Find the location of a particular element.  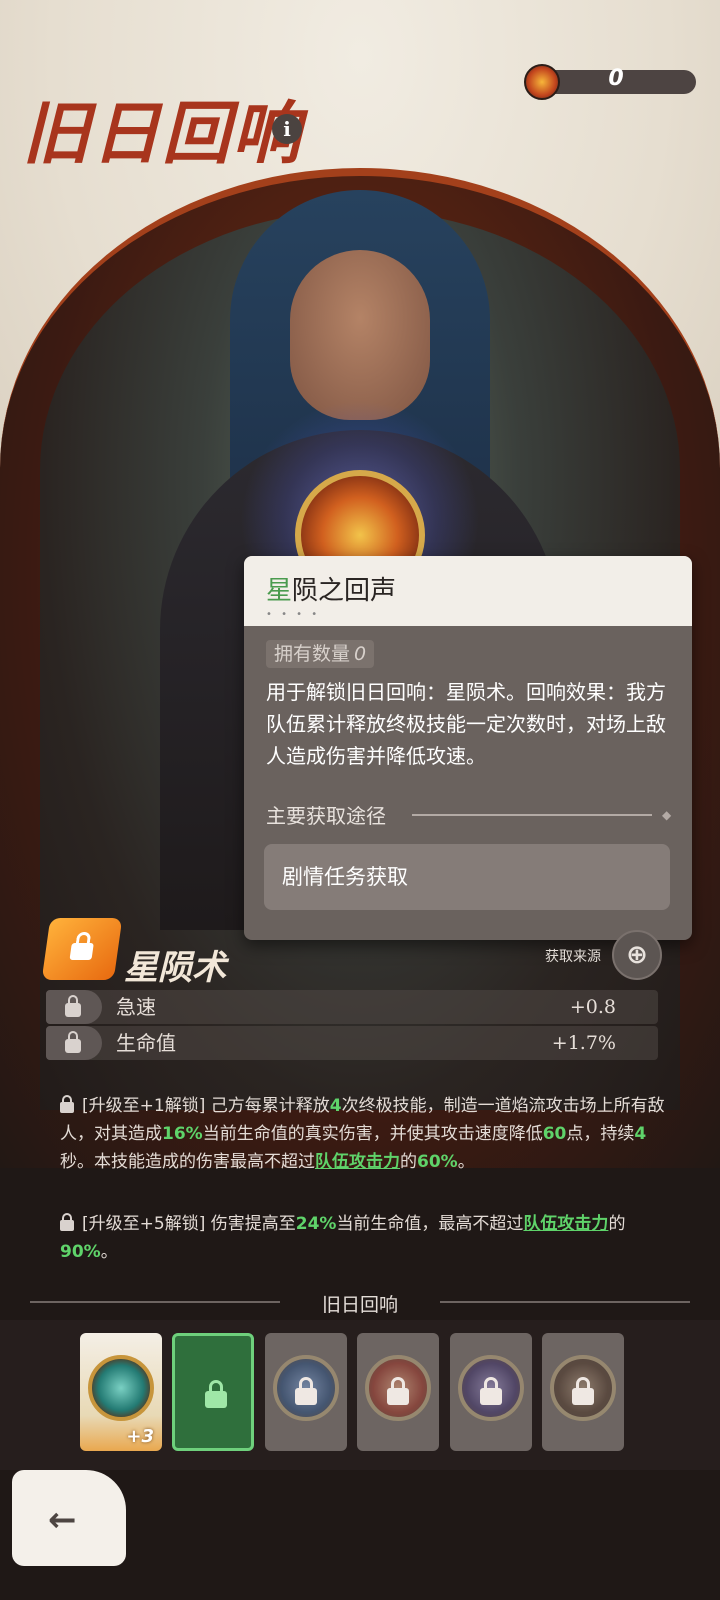

stat-row-hp: 生命值 +1.7% is located at coordinates (352, 1043).